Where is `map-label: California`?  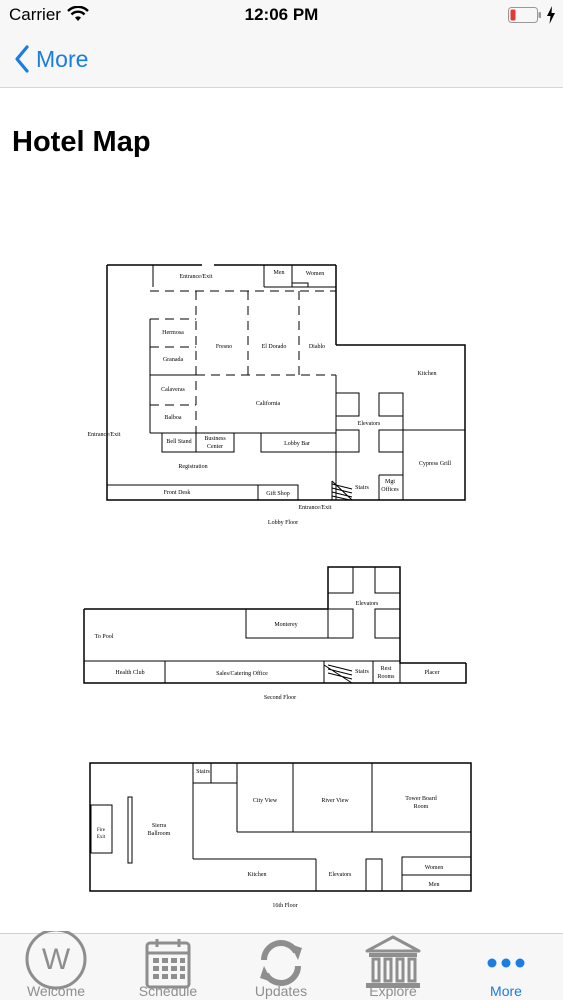
map-label: California is located at coordinates (268, 403).